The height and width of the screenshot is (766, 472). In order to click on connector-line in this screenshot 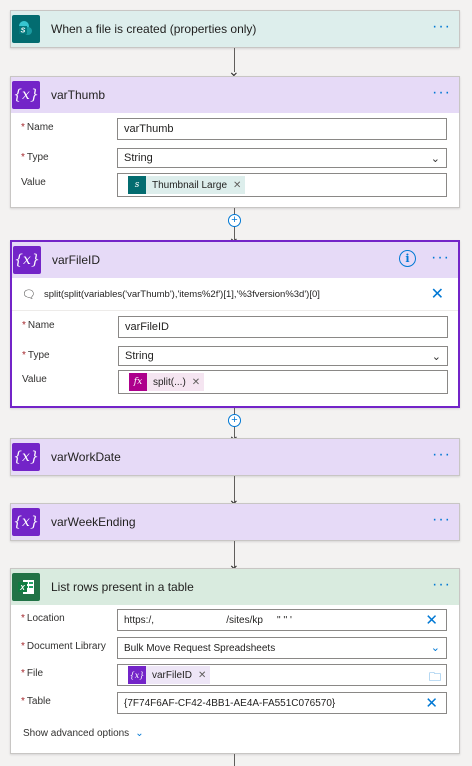, I will do `click(234, 760)`.